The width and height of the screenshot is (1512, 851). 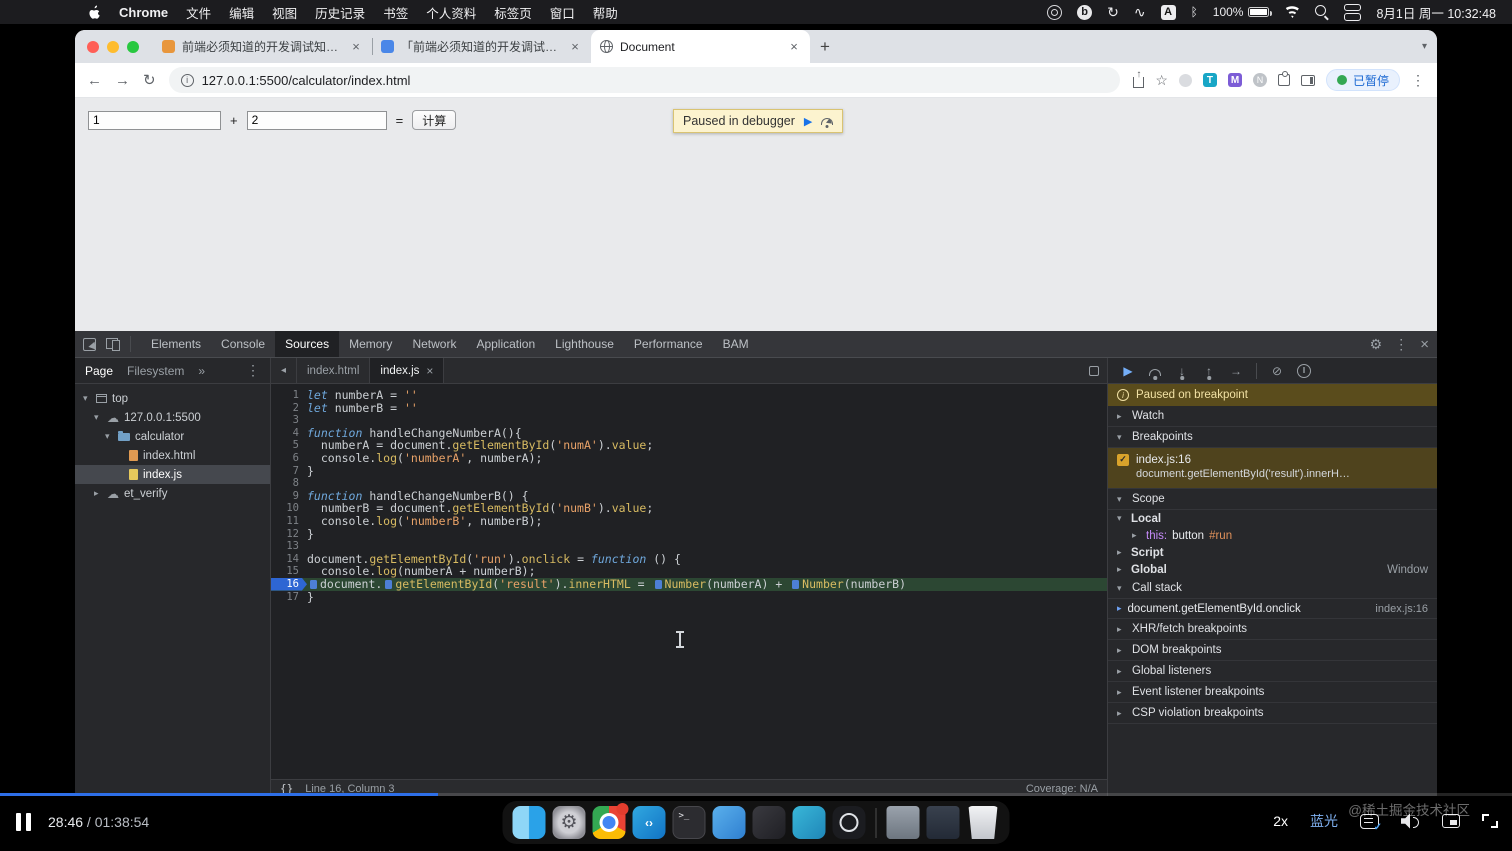 I want to click on step-out-button: ↑, so click(x=1209, y=371).